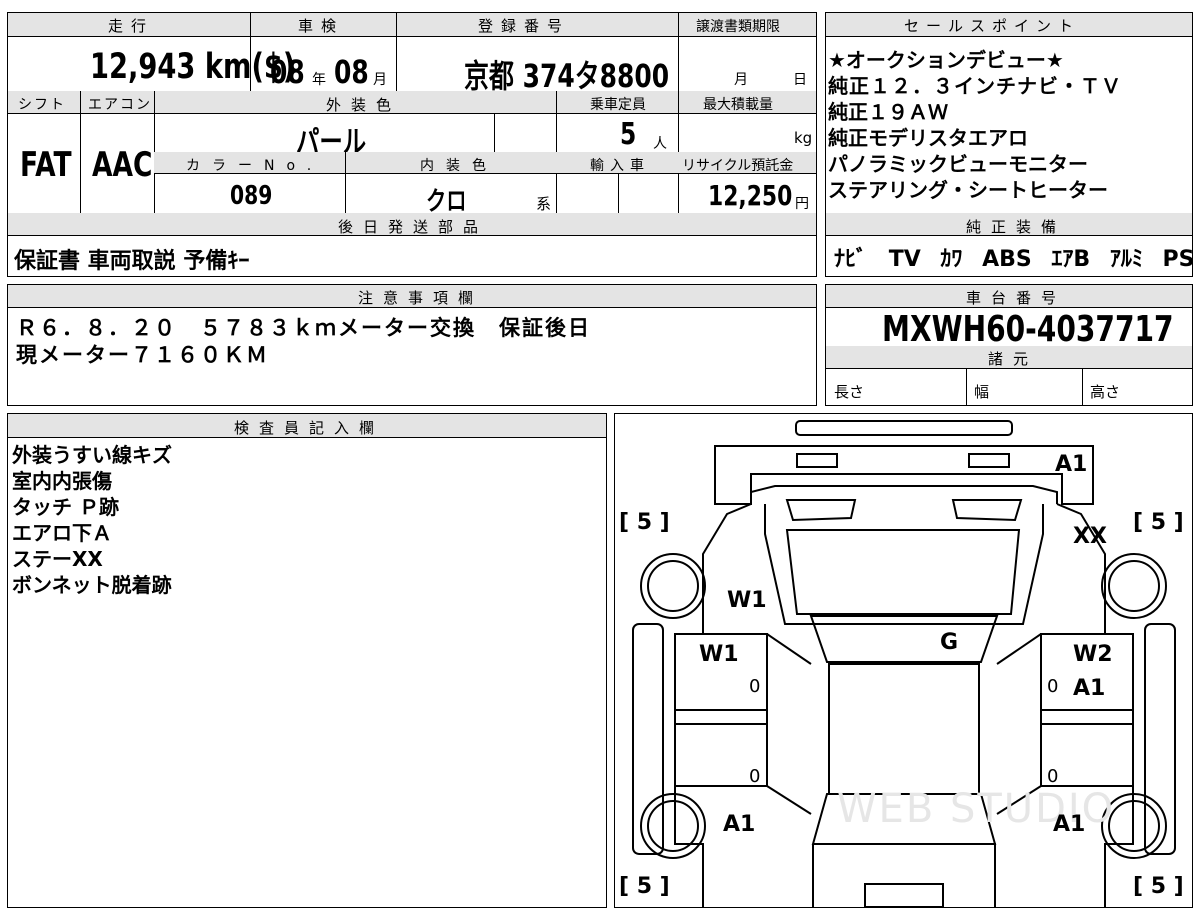 The height and width of the screenshot is (908, 1200). What do you see at coordinates (660, 144) in the screenshot?
I see `capacity-unit: 人` at bounding box center [660, 144].